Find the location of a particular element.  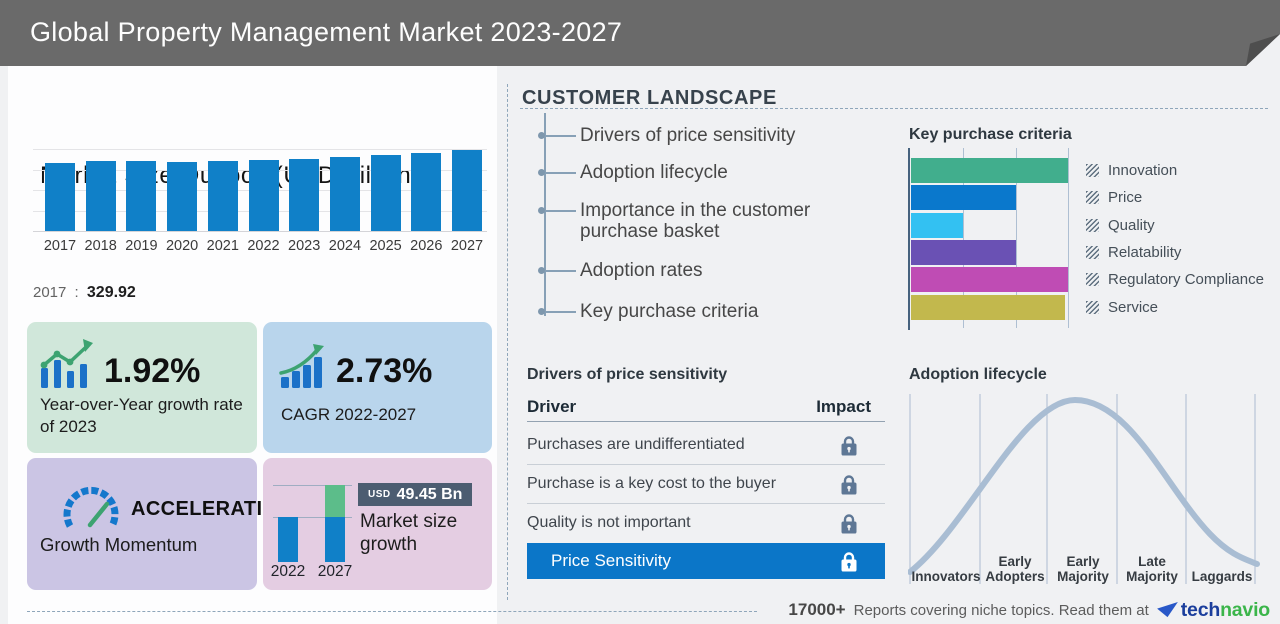

market-size-bar-2025 is located at coordinates (385, 193).